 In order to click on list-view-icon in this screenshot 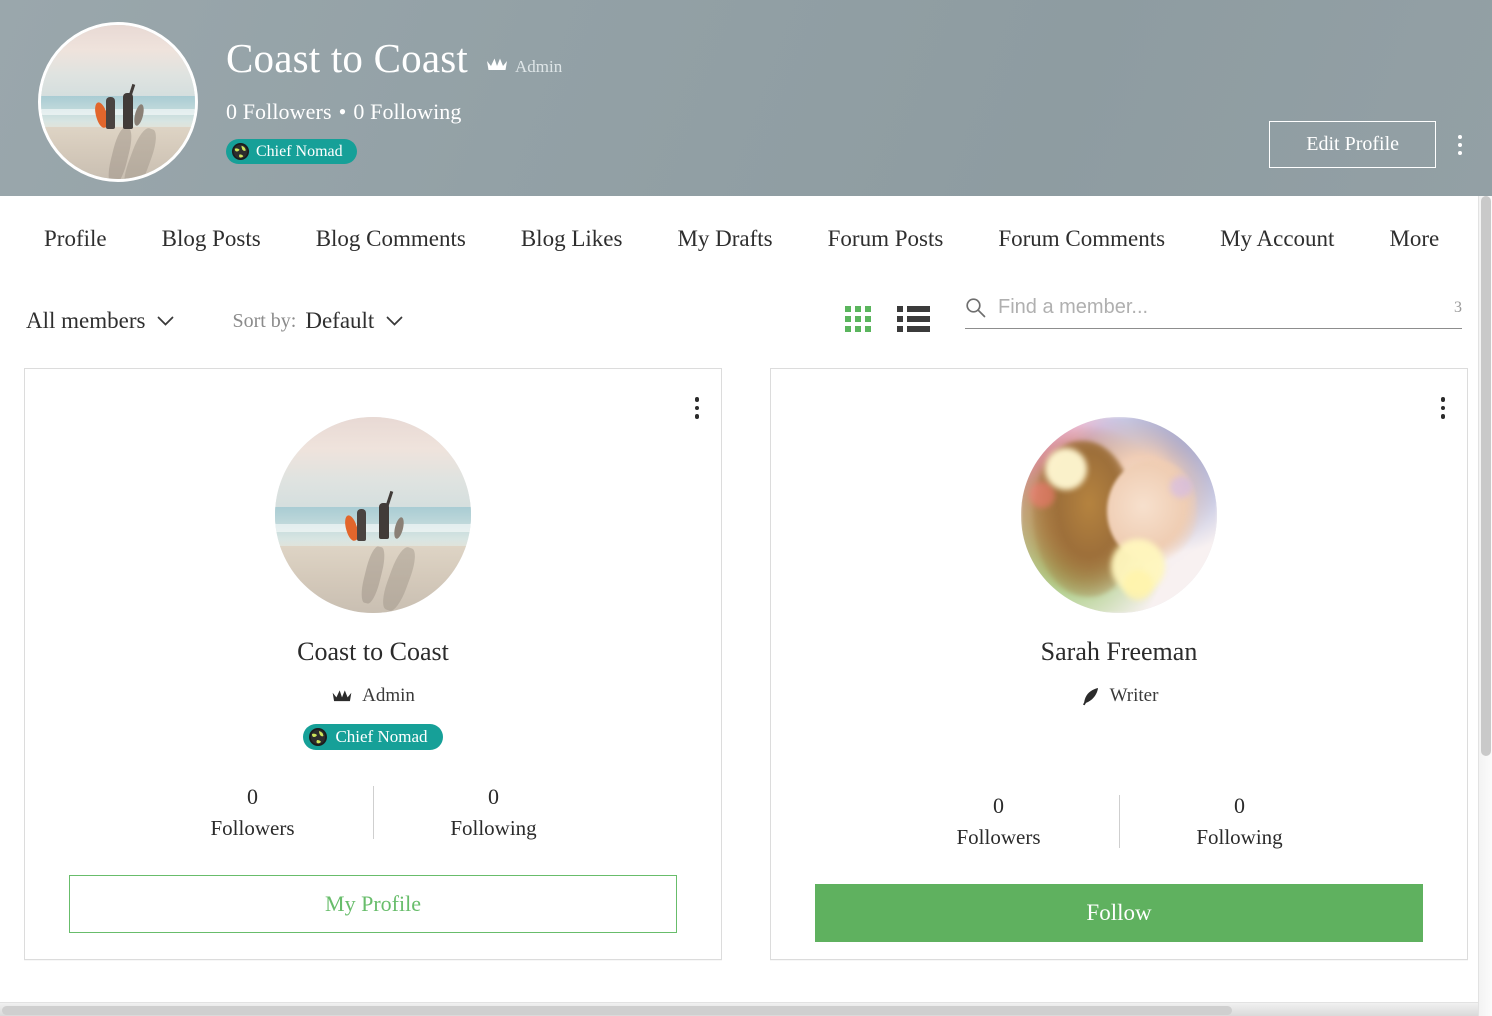, I will do `click(913, 319)`.